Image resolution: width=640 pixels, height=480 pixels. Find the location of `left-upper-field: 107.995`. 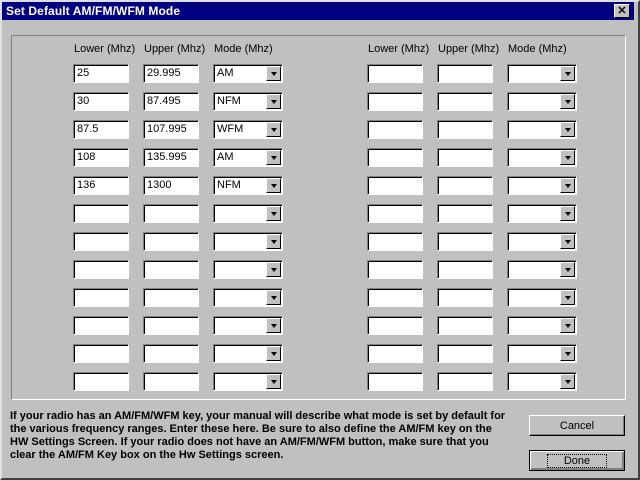

left-upper-field: 107.995 is located at coordinates (171, 129).